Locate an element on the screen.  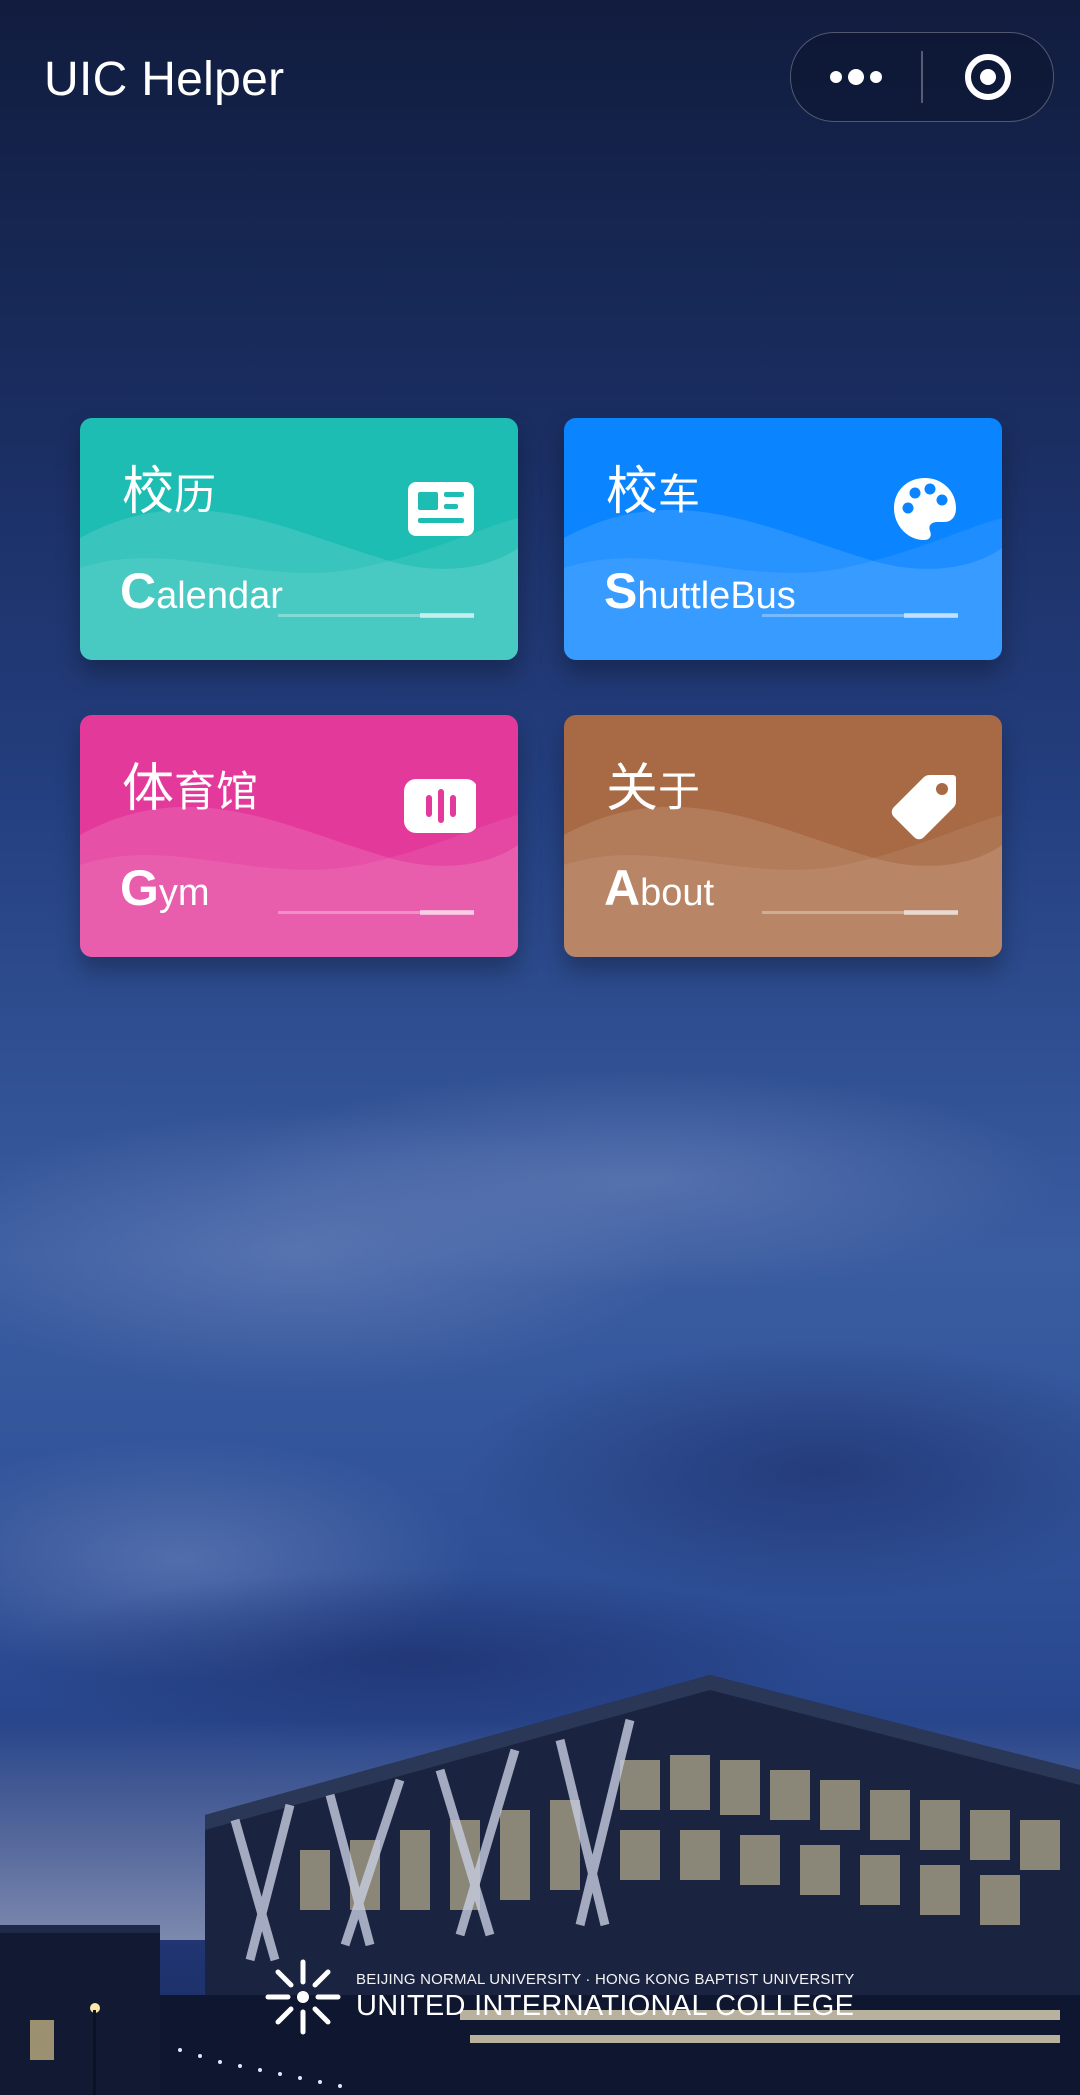
palette-icon is located at coordinates (925, 509).